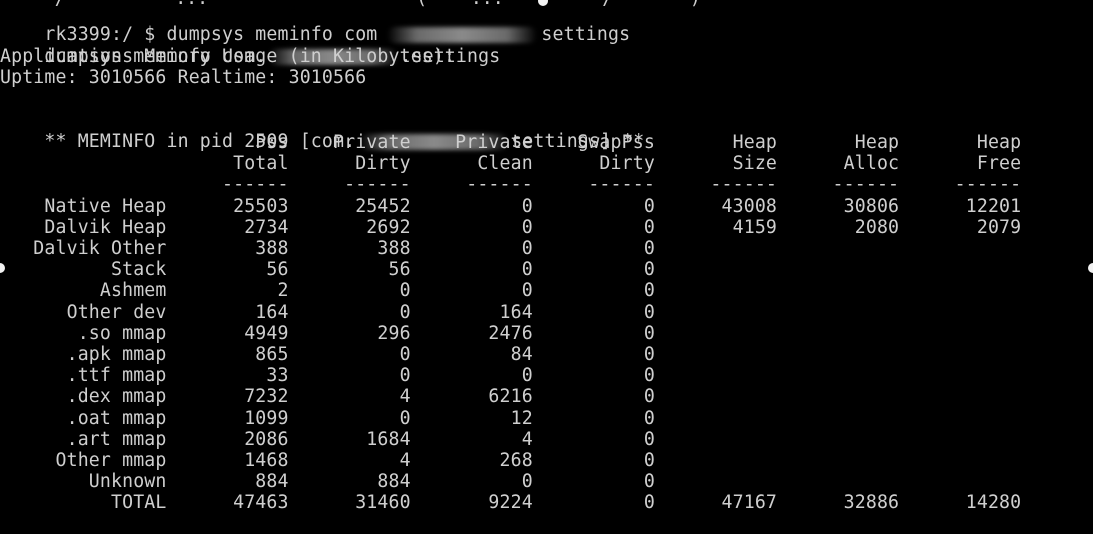 The width and height of the screenshot is (1093, 534). Describe the element at coordinates (1090, 268) in the screenshot. I see `selection-handle-right` at that location.